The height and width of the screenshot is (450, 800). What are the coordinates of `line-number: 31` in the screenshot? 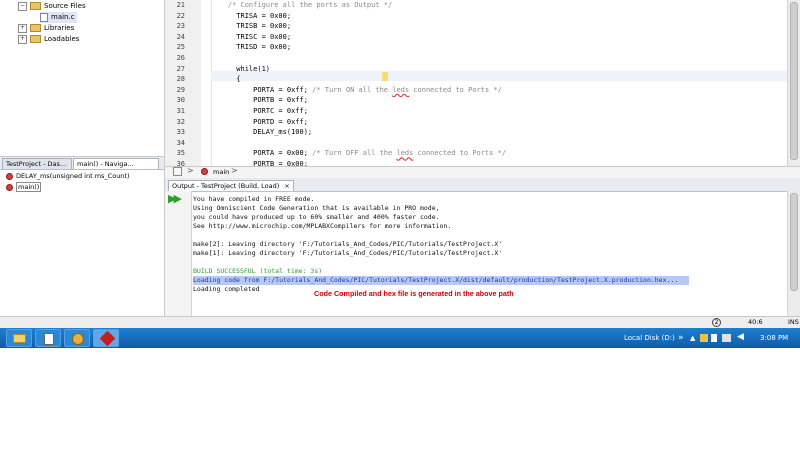 It's located at (180, 111).